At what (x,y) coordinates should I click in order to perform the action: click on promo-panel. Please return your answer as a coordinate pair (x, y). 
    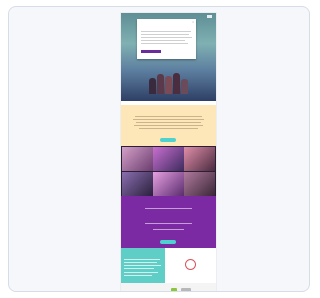
    Looking at the image, I should click on (190, 265).